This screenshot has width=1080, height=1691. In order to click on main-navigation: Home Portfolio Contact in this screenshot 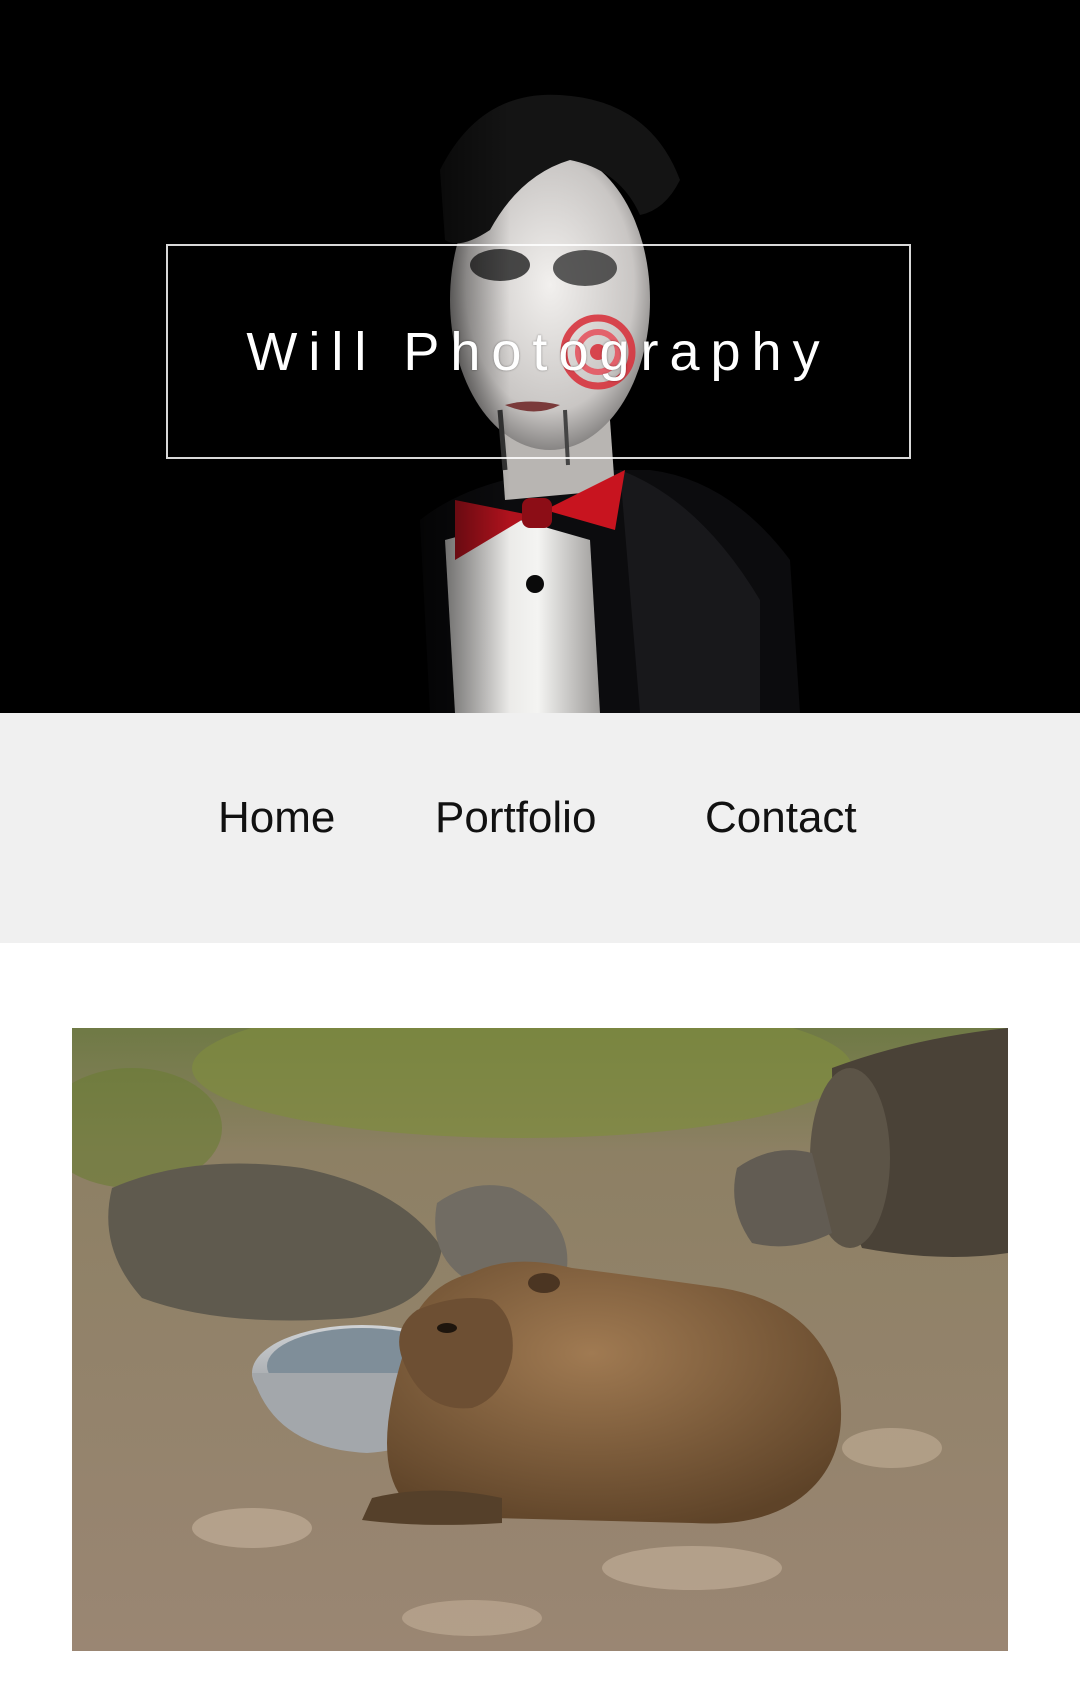, I will do `click(540, 828)`.